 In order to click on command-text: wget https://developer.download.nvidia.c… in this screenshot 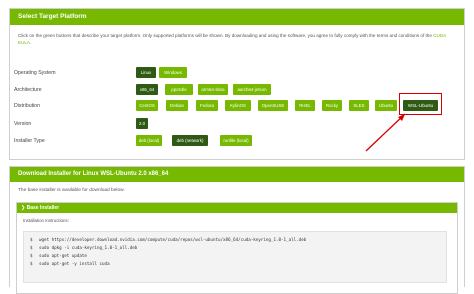, I will do `click(173, 239)`.